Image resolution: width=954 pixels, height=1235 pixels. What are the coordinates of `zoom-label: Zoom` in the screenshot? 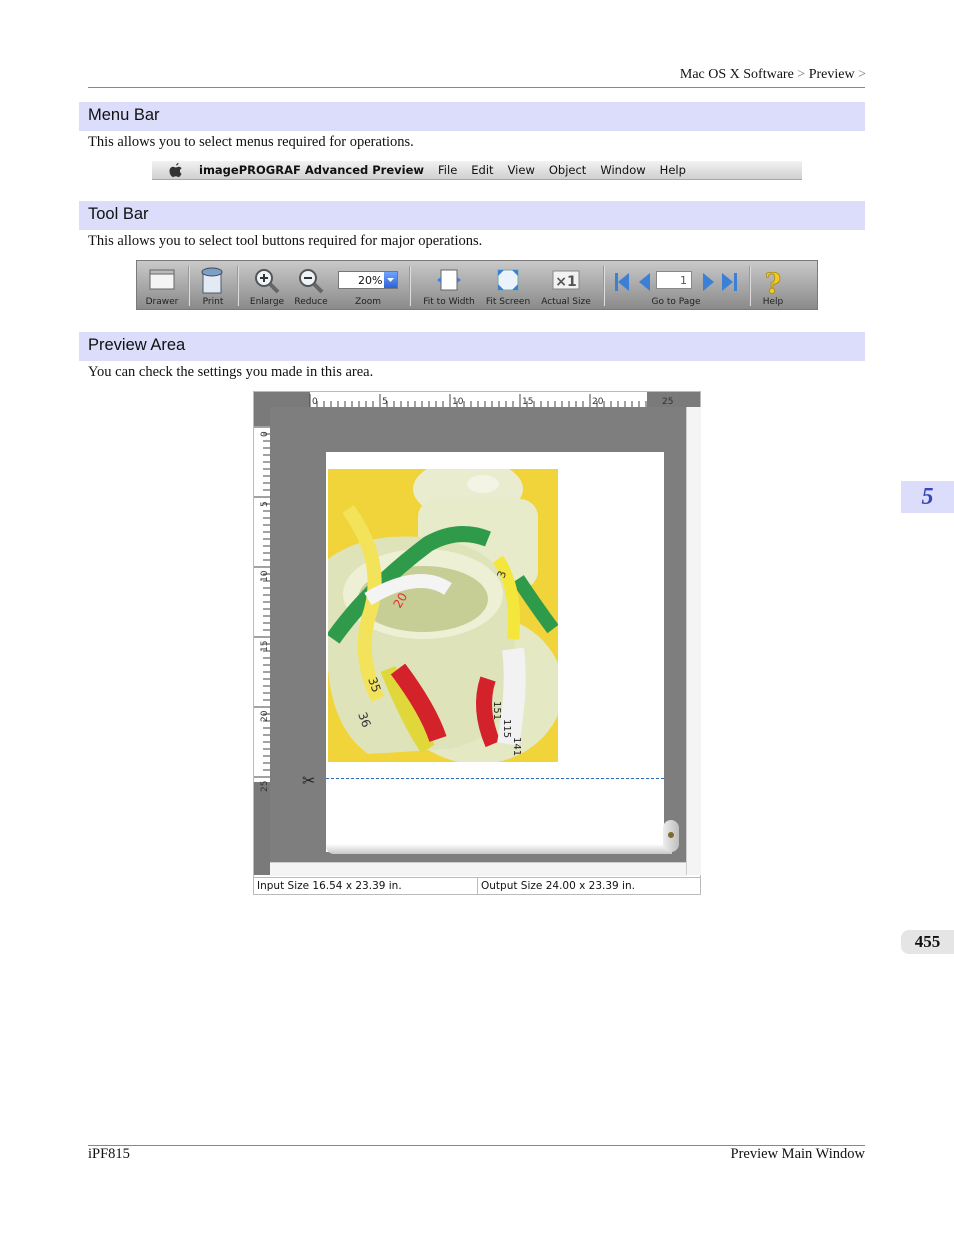 It's located at (368, 302).